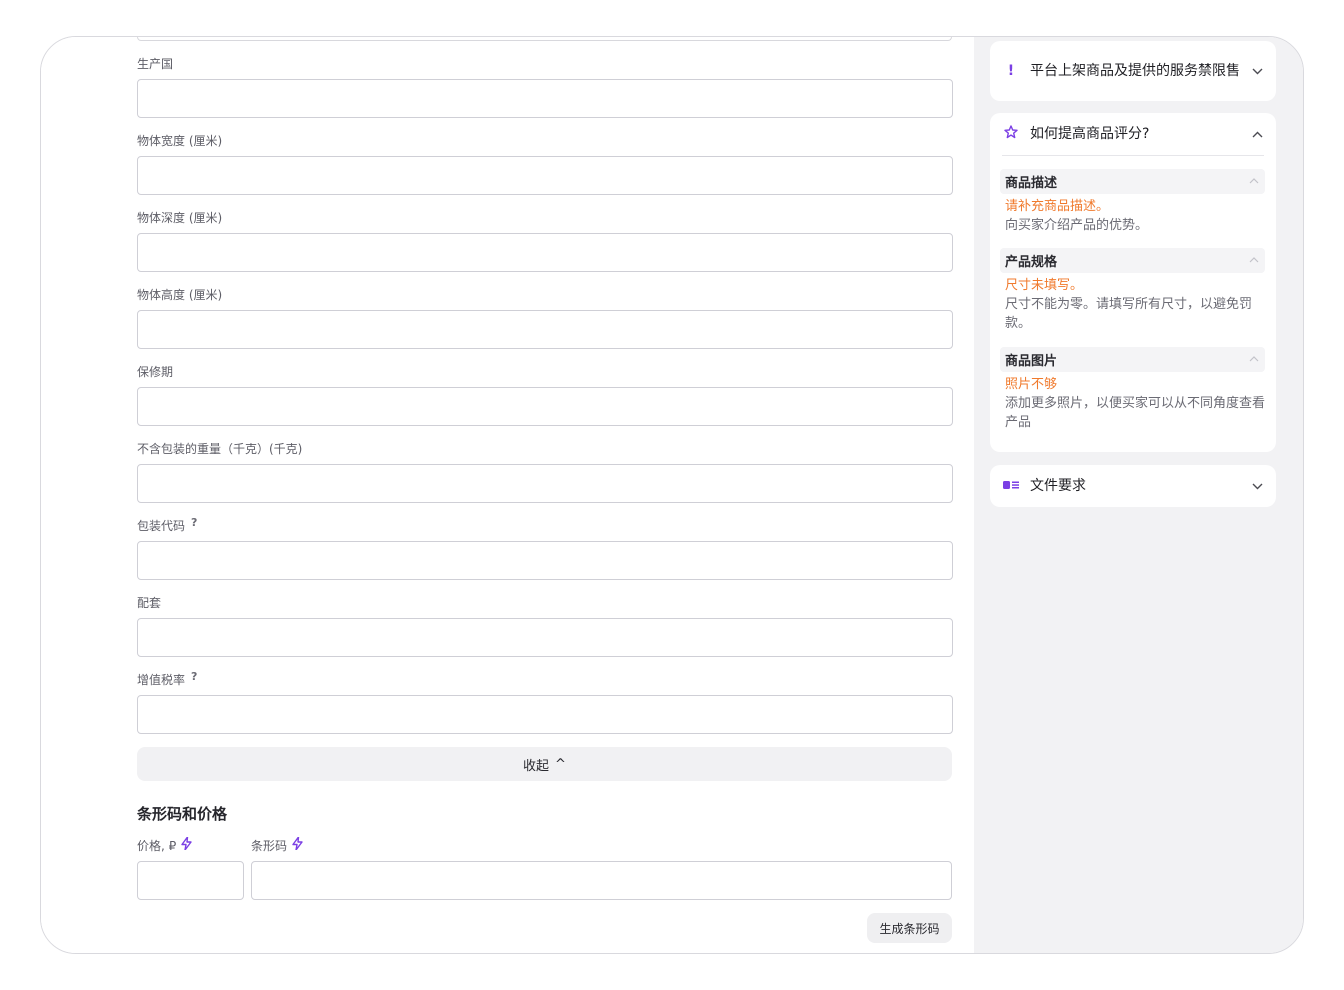 The width and height of the screenshot is (1344, 990). I want to click on price-input, so click(190, 880).